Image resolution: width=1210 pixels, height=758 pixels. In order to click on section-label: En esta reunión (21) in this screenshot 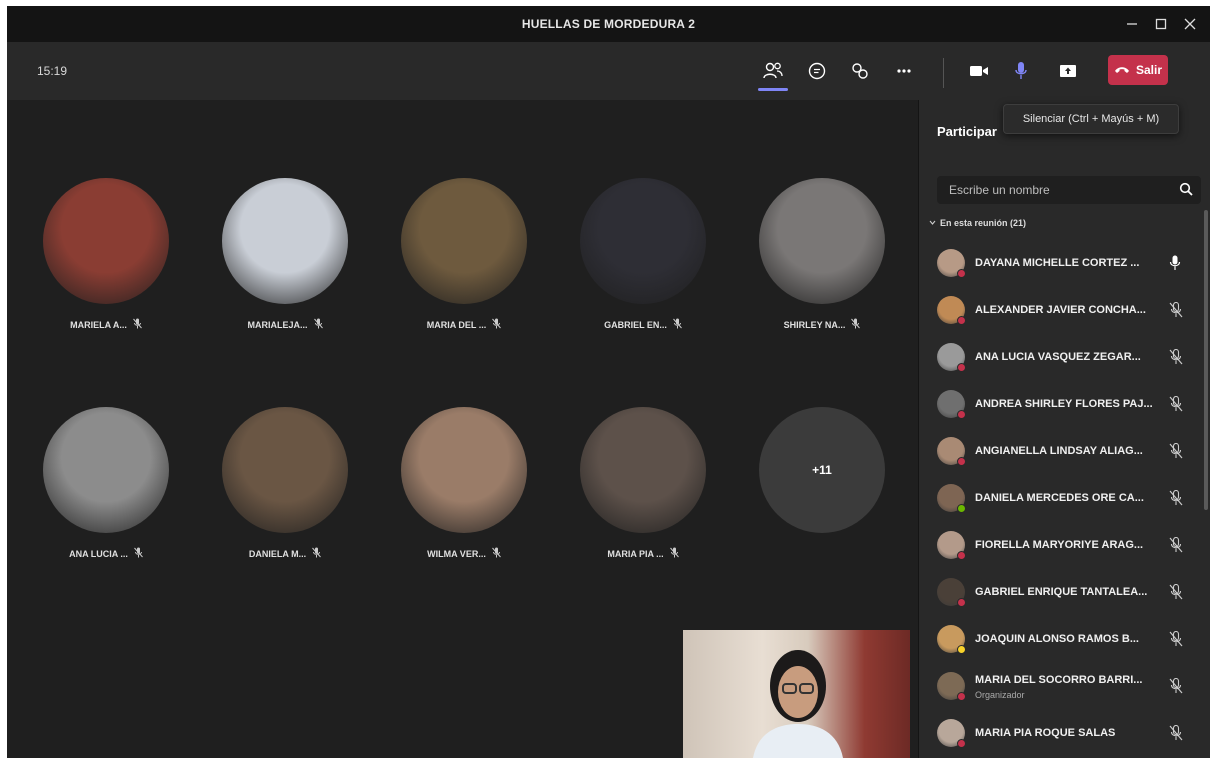, I will do `click(983, 223)`.